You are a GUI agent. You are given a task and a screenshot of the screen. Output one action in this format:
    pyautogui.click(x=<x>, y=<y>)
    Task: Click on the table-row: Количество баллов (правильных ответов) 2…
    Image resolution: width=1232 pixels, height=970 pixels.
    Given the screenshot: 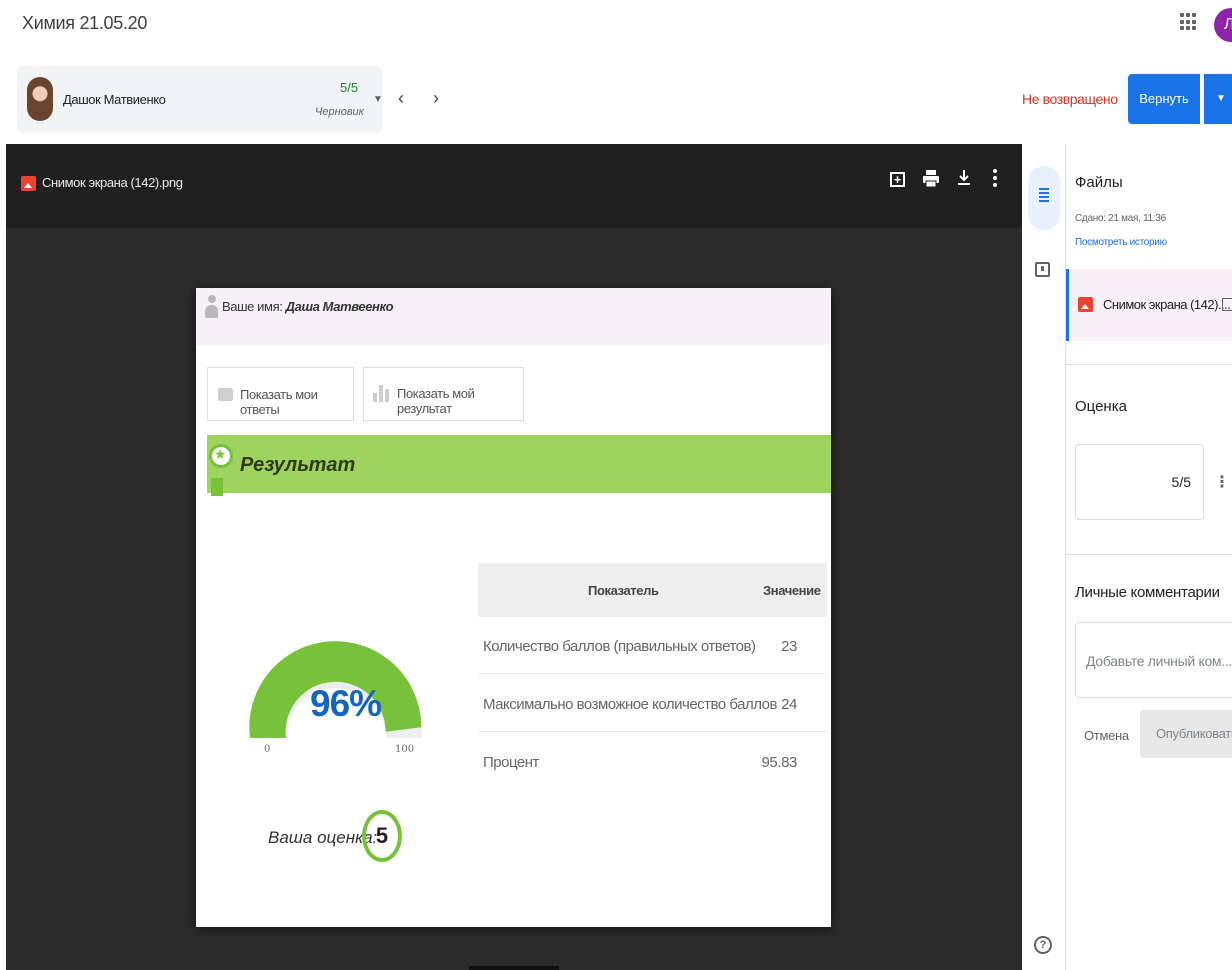 What is the action you would take?
    pyautogui.click(x=652, y=645)
    